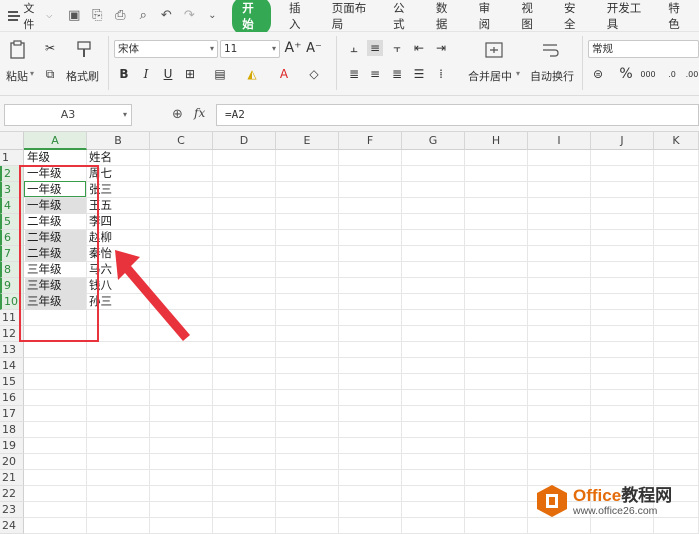 This screenshot has width=699, height=534. What do you see at coordinates (298, 16) in the screenshot?
I see `tab-insert: 插入` at bounding box center [298, 16].